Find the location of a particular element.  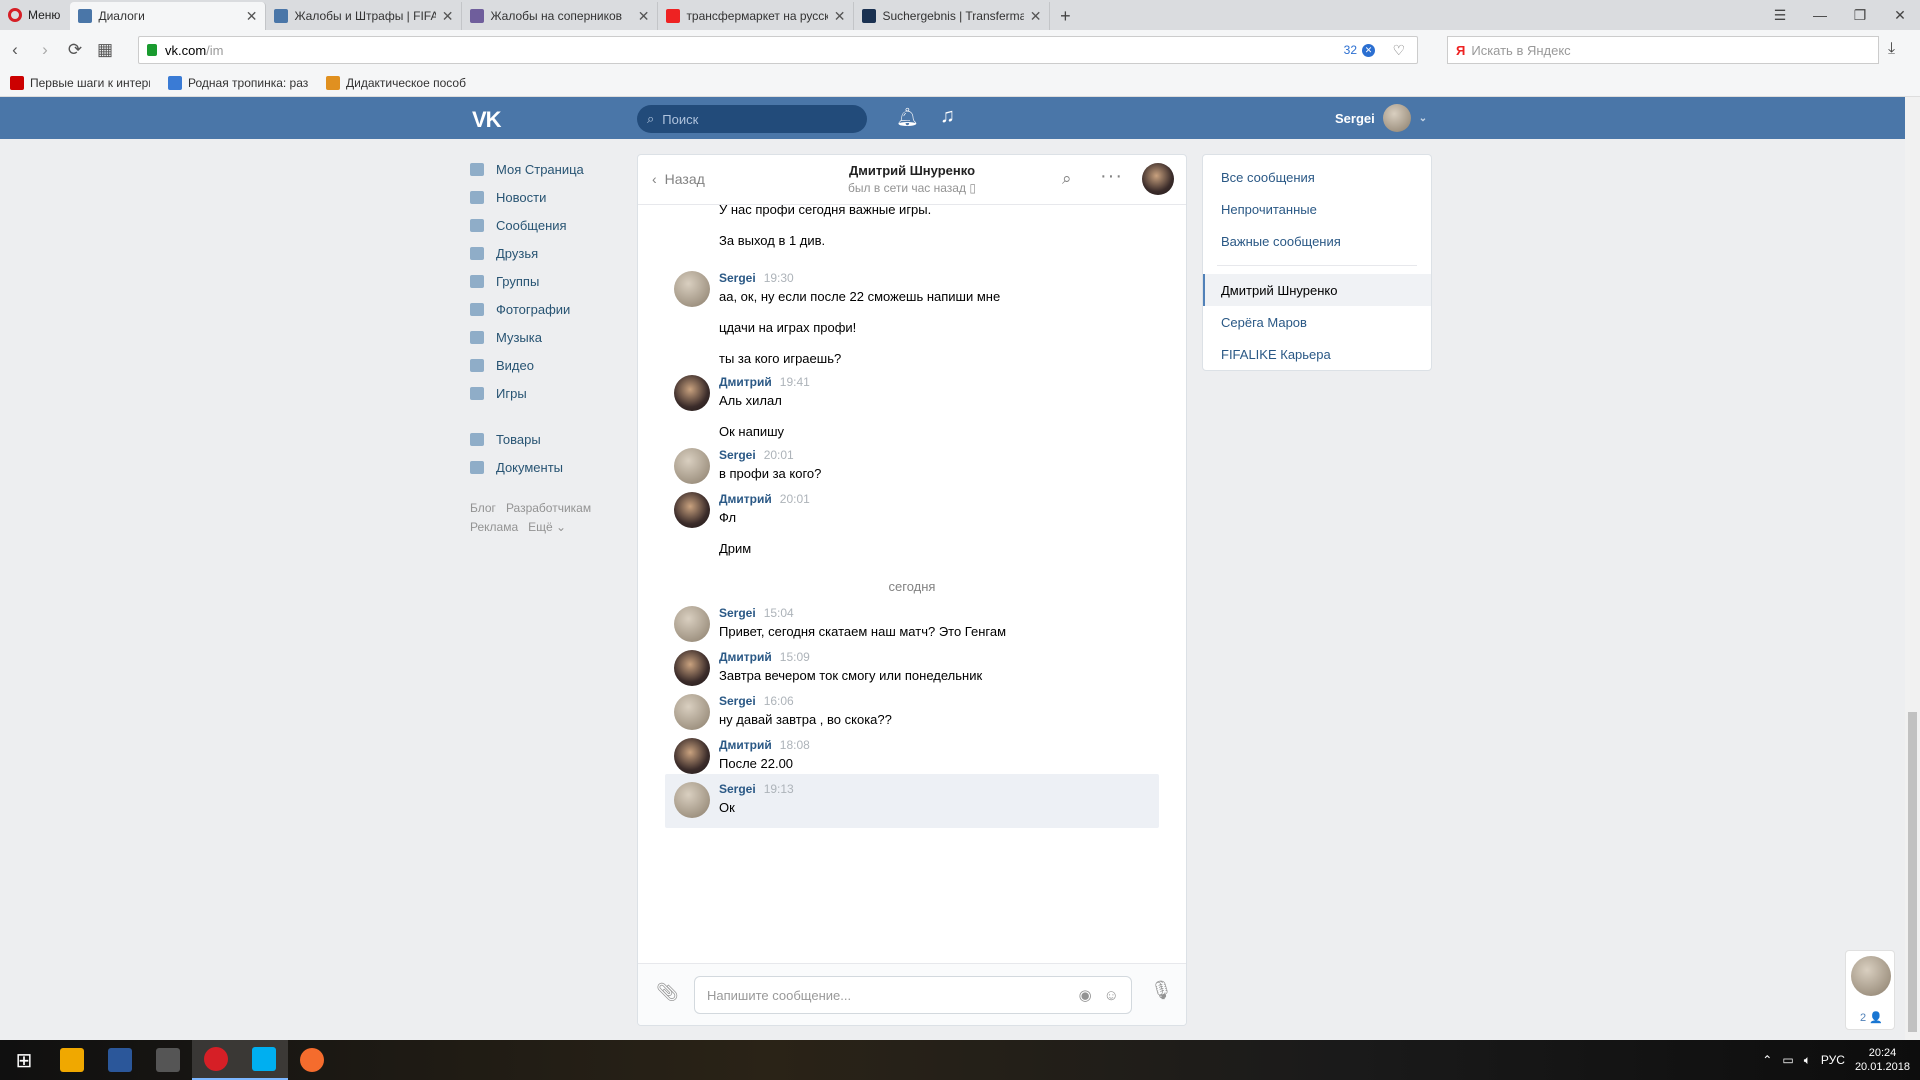

language-indicator: РУС is located at coordinates (1833, 1060).